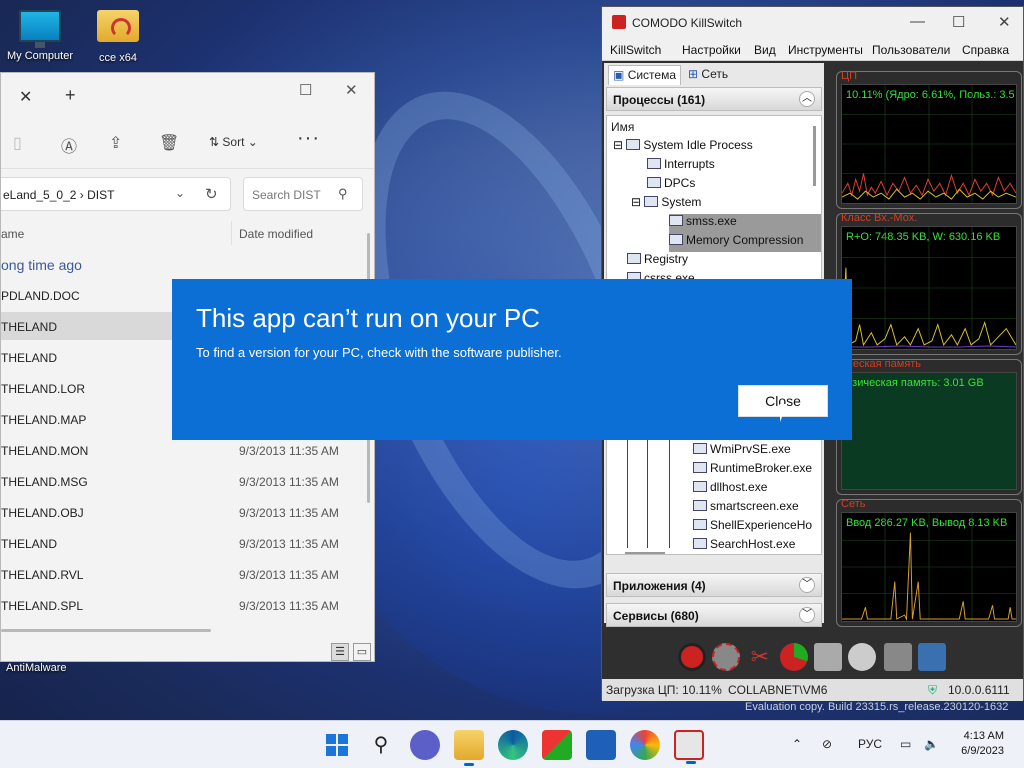 Image resolution: width=1024 pixels, height=768 pixels. What do you see at coordinates (40, 36) in the screenshot?
I see `desktop-icon-my-computer: My Computer` at bounding box center [40, 36].